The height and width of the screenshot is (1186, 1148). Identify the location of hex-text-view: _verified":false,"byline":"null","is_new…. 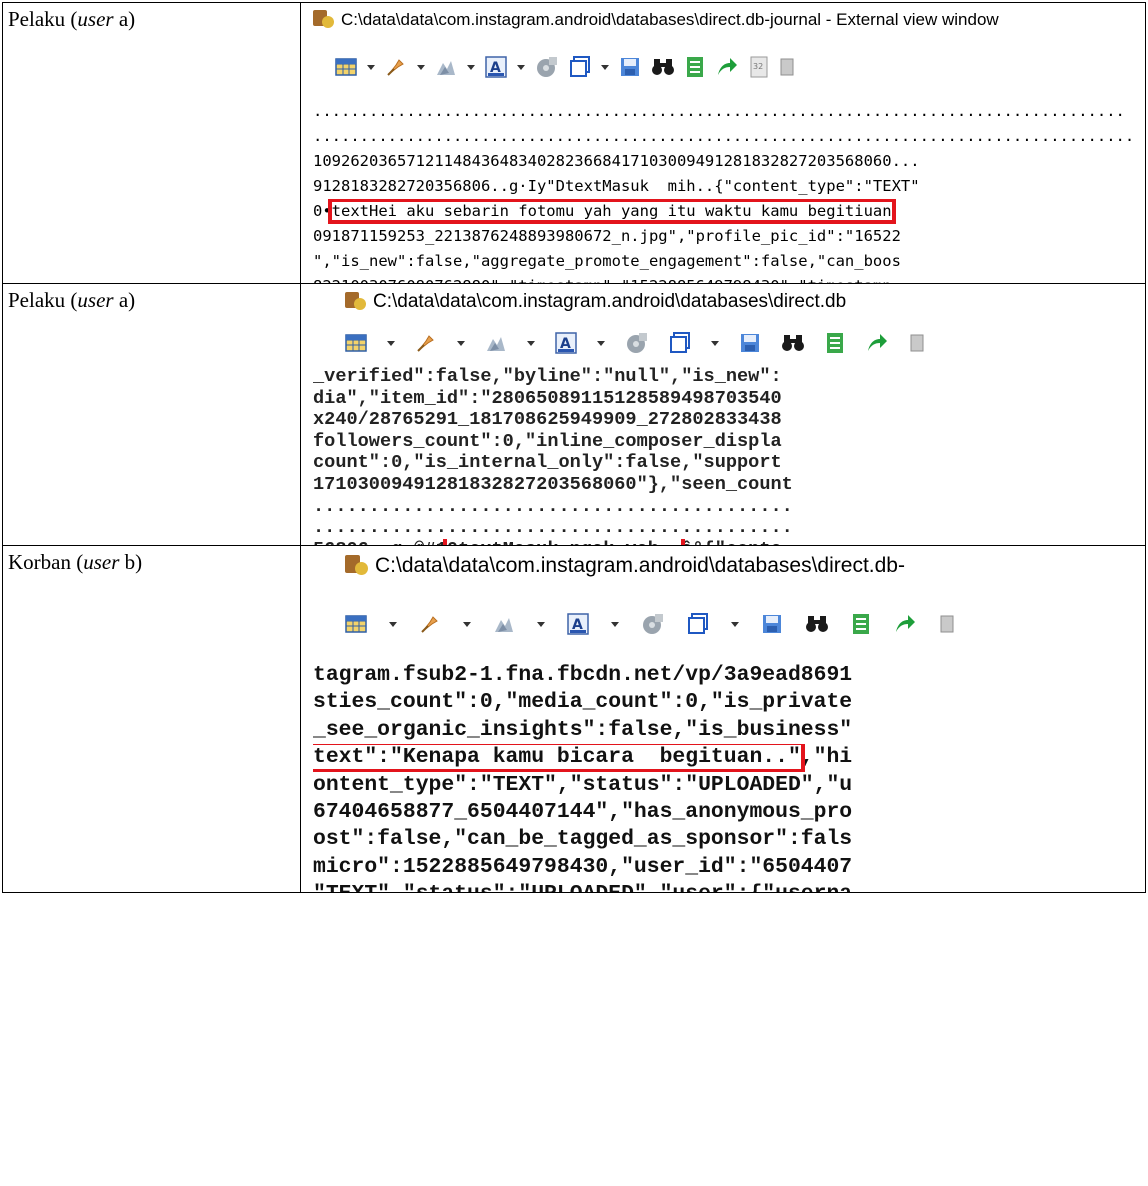
(723, 455).